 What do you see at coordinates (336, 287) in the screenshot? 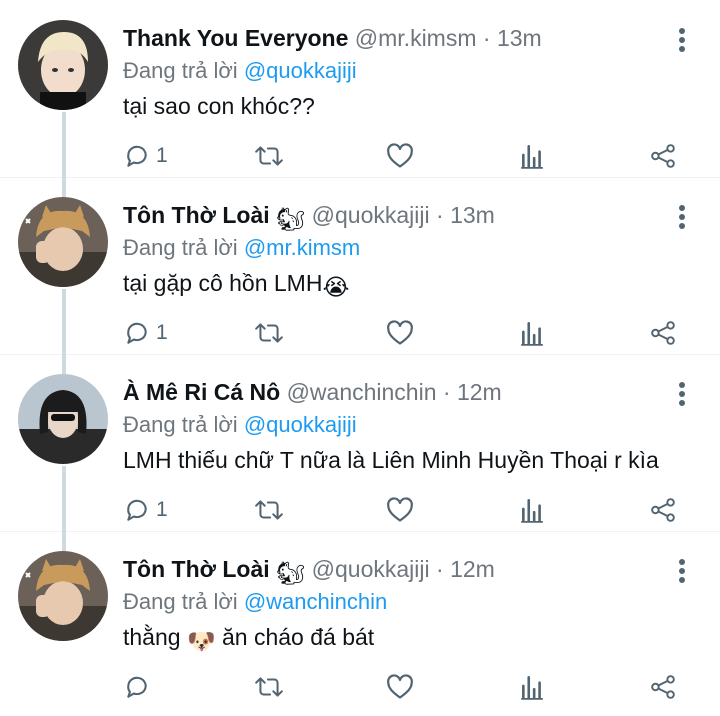
I see `crying-emoji: 😭` at bounding box center [336, 287].